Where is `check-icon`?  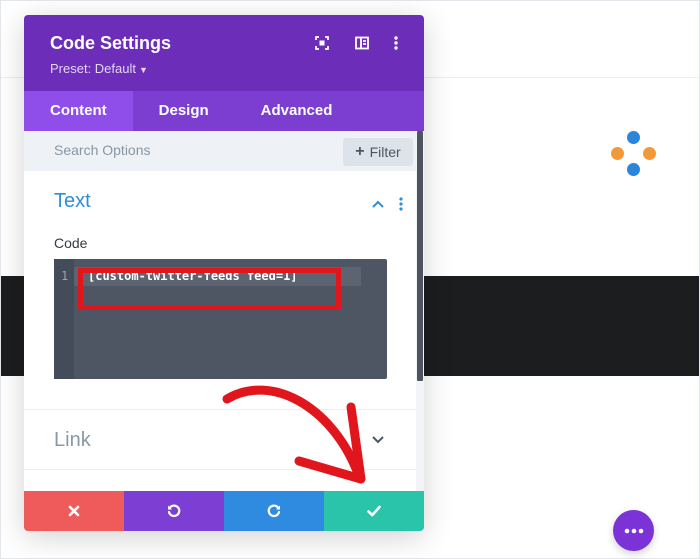 check-icon is located at coordinates (374, 511).